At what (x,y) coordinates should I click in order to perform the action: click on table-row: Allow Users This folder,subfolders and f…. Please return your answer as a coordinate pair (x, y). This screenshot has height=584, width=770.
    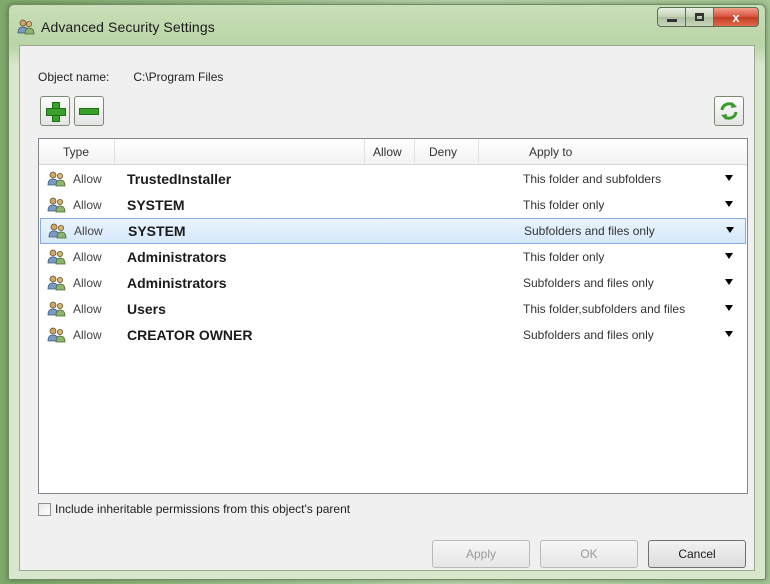
    Looking at the image, I should click on (393, 309).